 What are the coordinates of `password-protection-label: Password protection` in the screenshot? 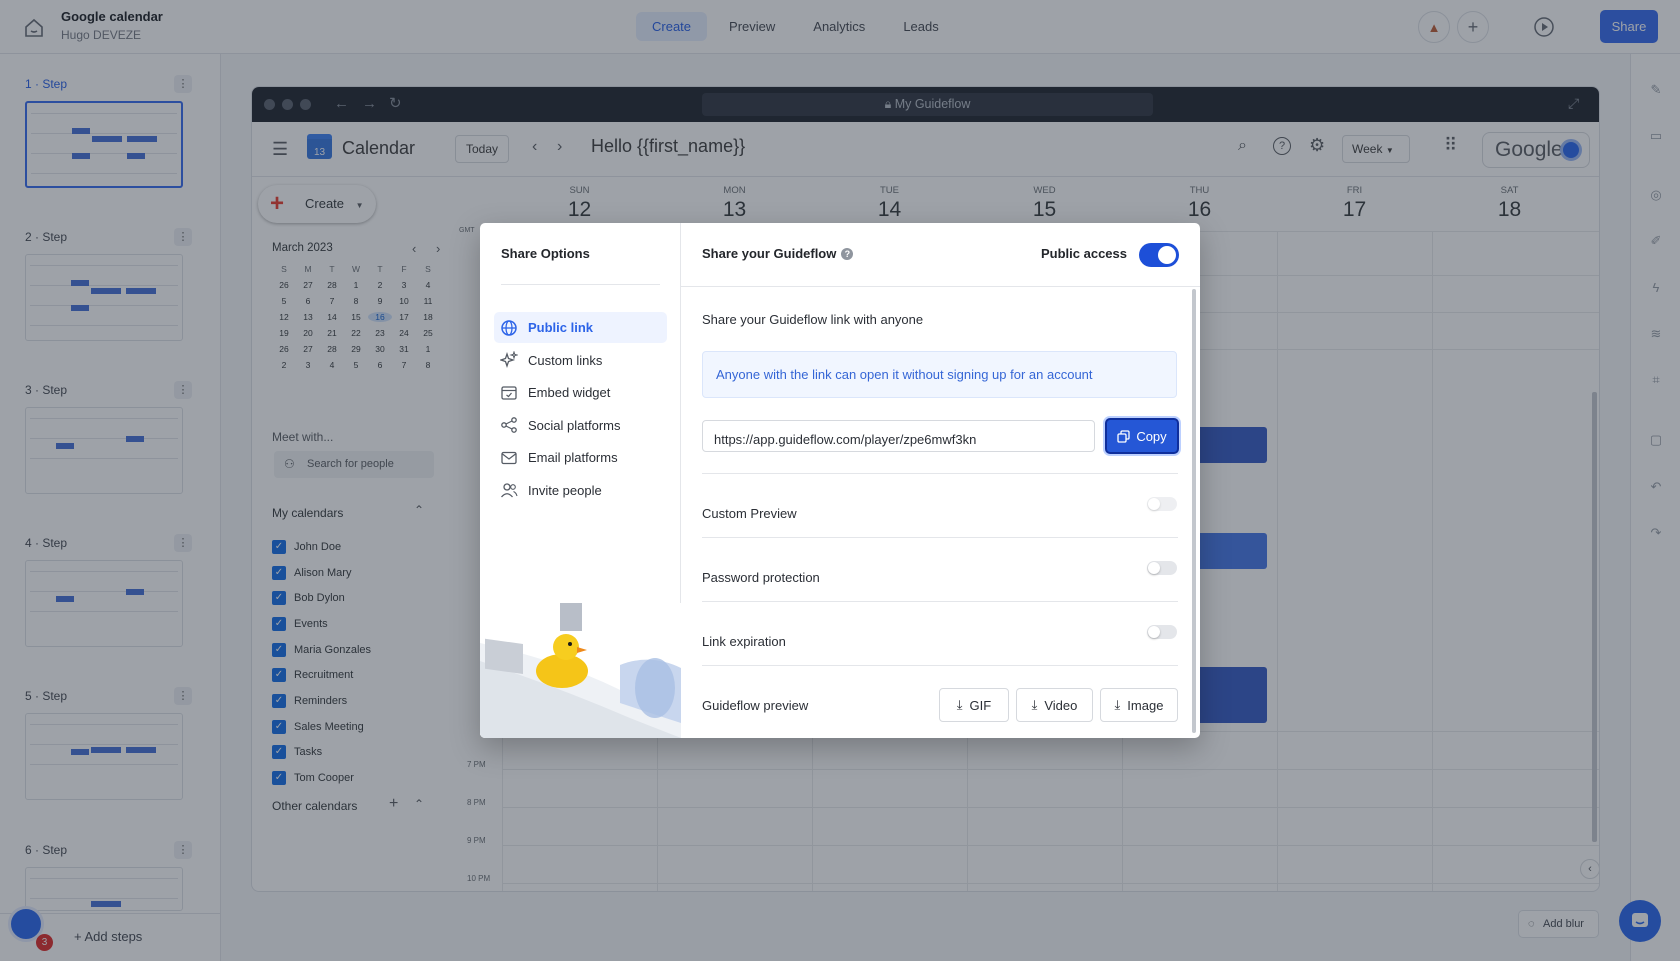 It's located at (761, 577).